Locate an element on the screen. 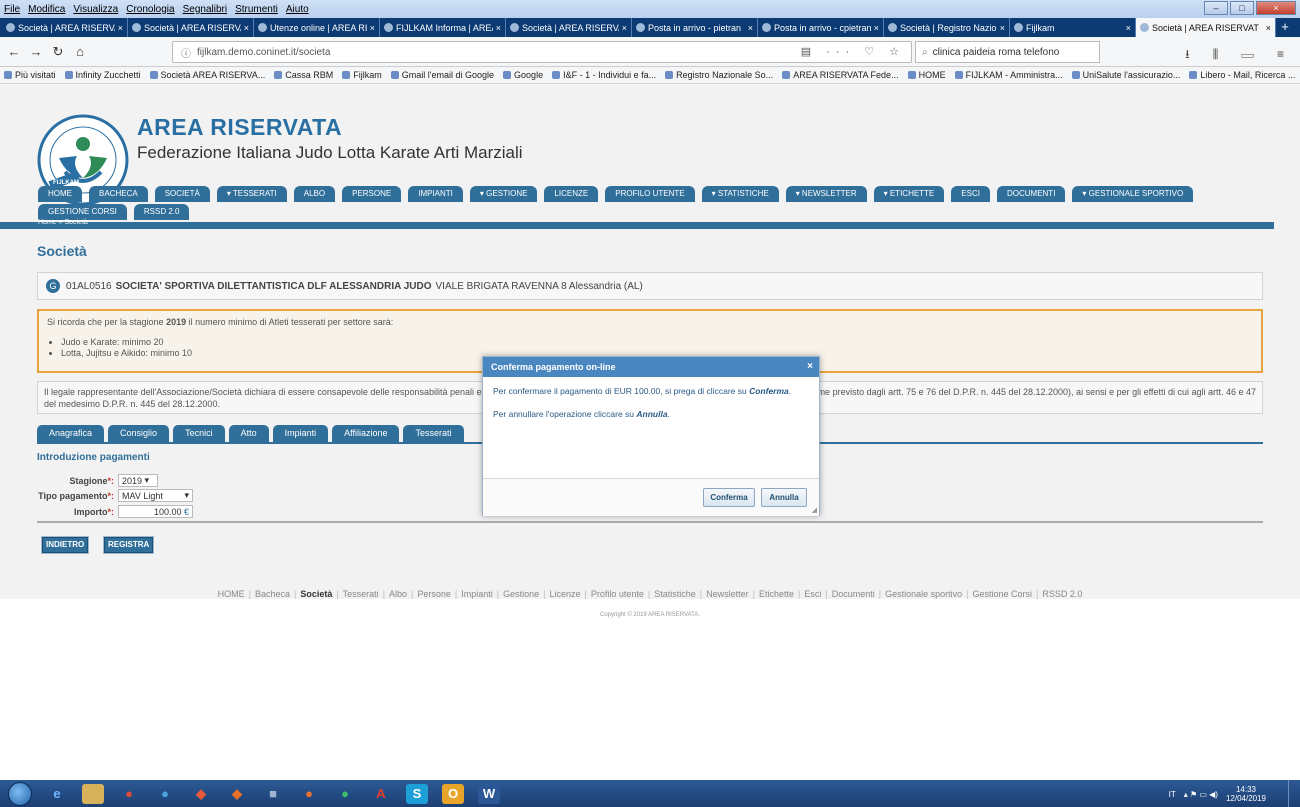  tipo-pagamento-select: MAV Light ▾ is located at coordinates (155, 495).